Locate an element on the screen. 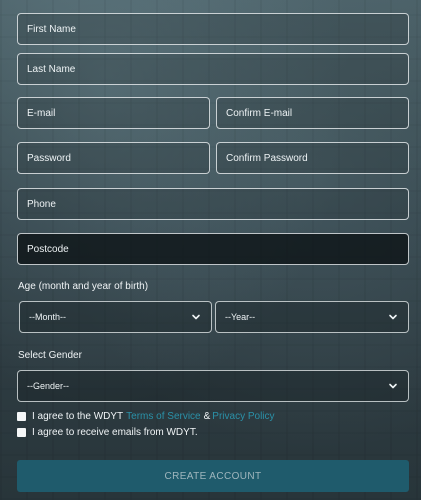 The width and height of the screenshot is (421, 500). phone-placeholder: Phone is located at coordinates (41, 204).